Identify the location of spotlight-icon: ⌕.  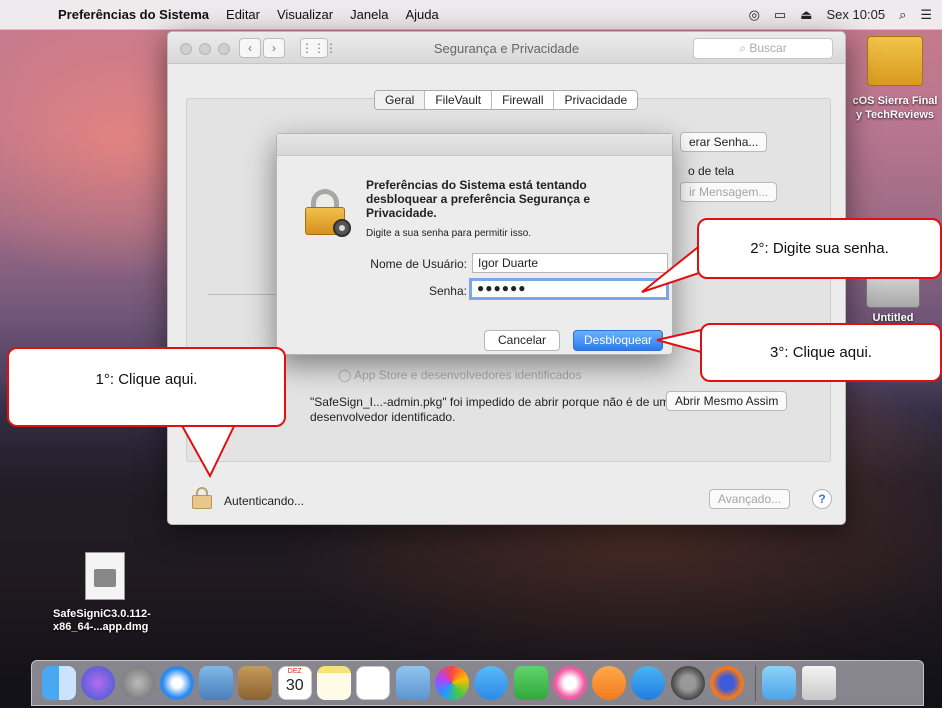
(902, 15).